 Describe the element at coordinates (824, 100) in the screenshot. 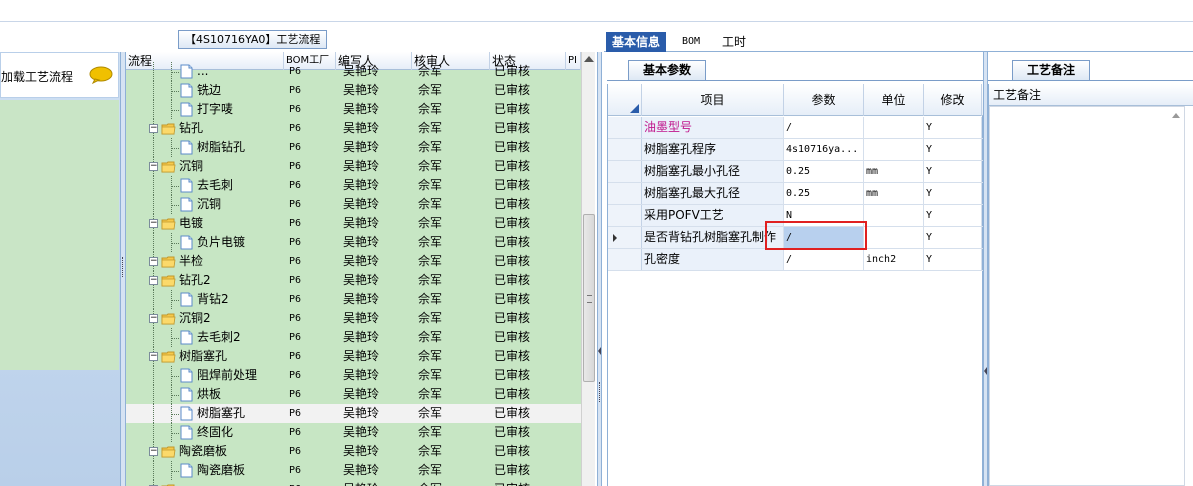

I see `col-header-param: 参数` at that location.